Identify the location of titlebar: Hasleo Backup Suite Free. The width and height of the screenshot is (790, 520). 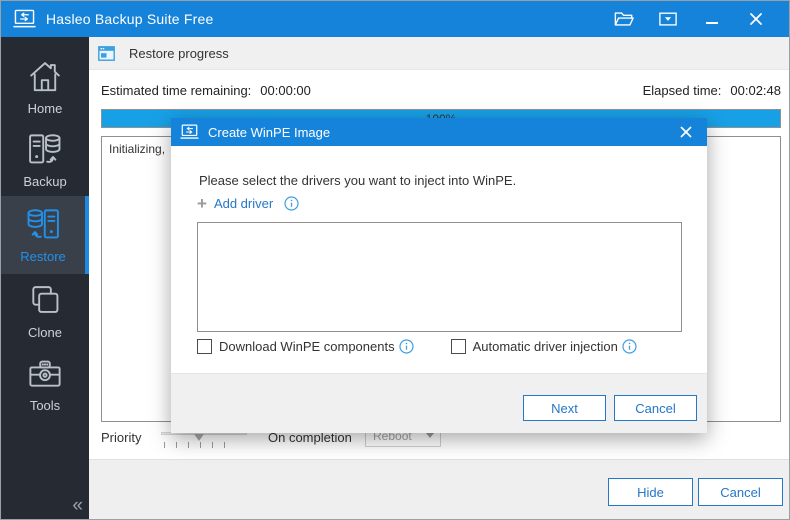
(395, 19).